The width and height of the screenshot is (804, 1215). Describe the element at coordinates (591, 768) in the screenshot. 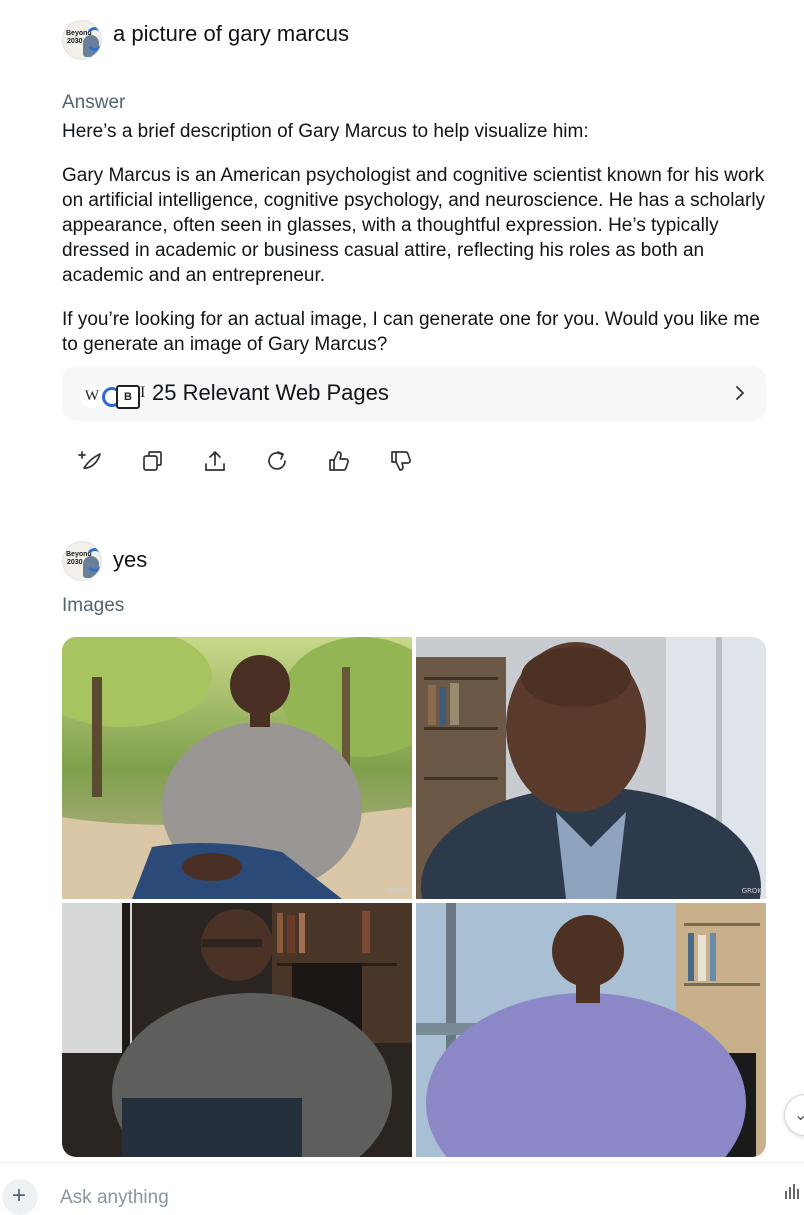

I see `generated-image-2: GROK` at that location.